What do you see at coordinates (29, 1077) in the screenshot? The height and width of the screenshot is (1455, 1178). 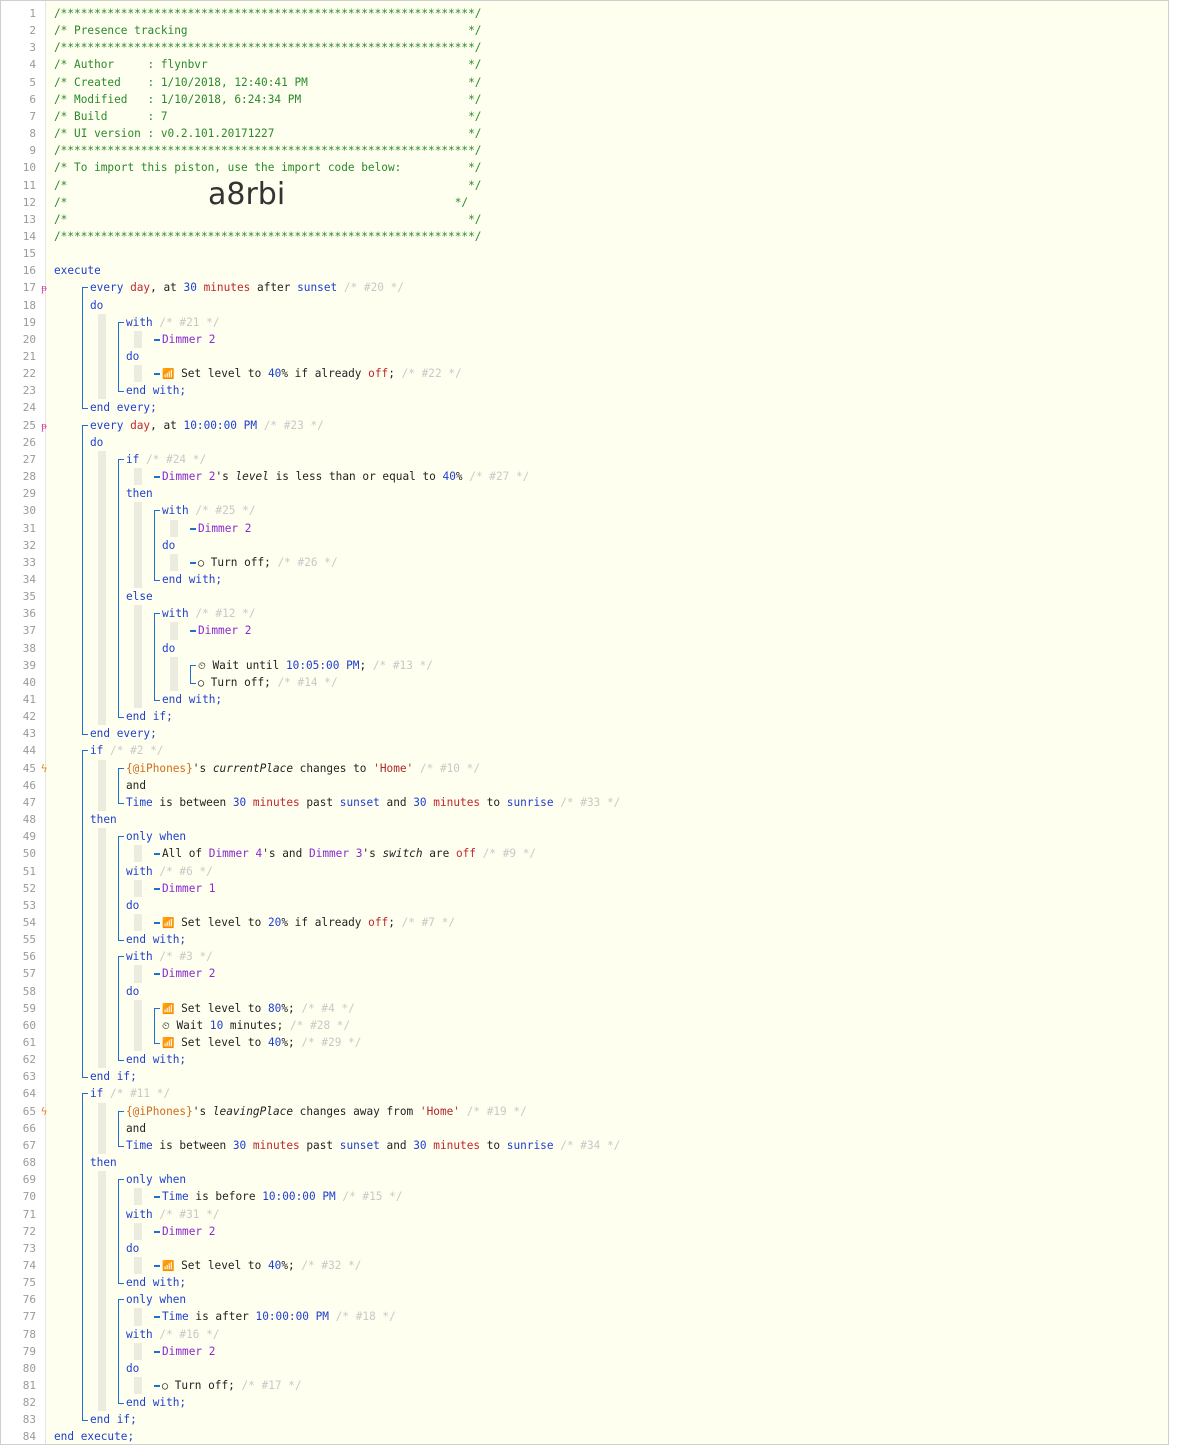 I see `line-number: 63` at bounding box center [29, 1077].